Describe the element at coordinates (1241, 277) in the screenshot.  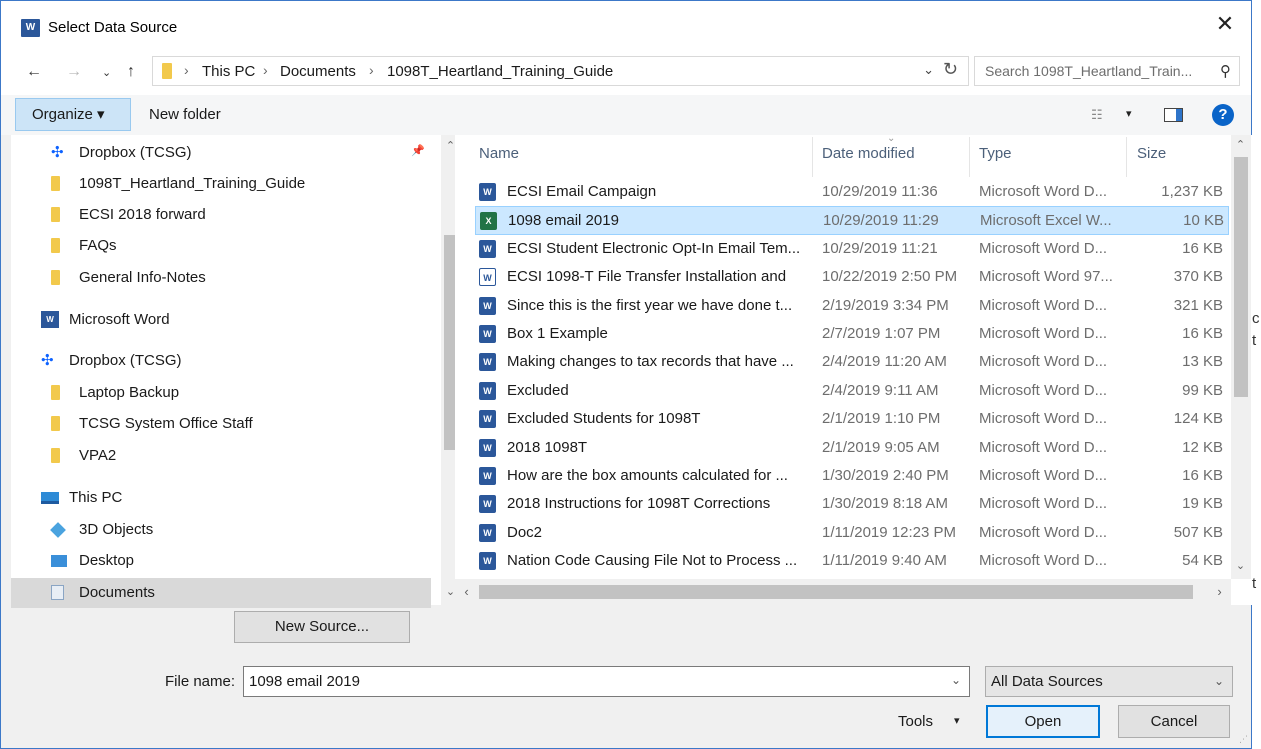
I see `file-scroll-thumb` at that location.